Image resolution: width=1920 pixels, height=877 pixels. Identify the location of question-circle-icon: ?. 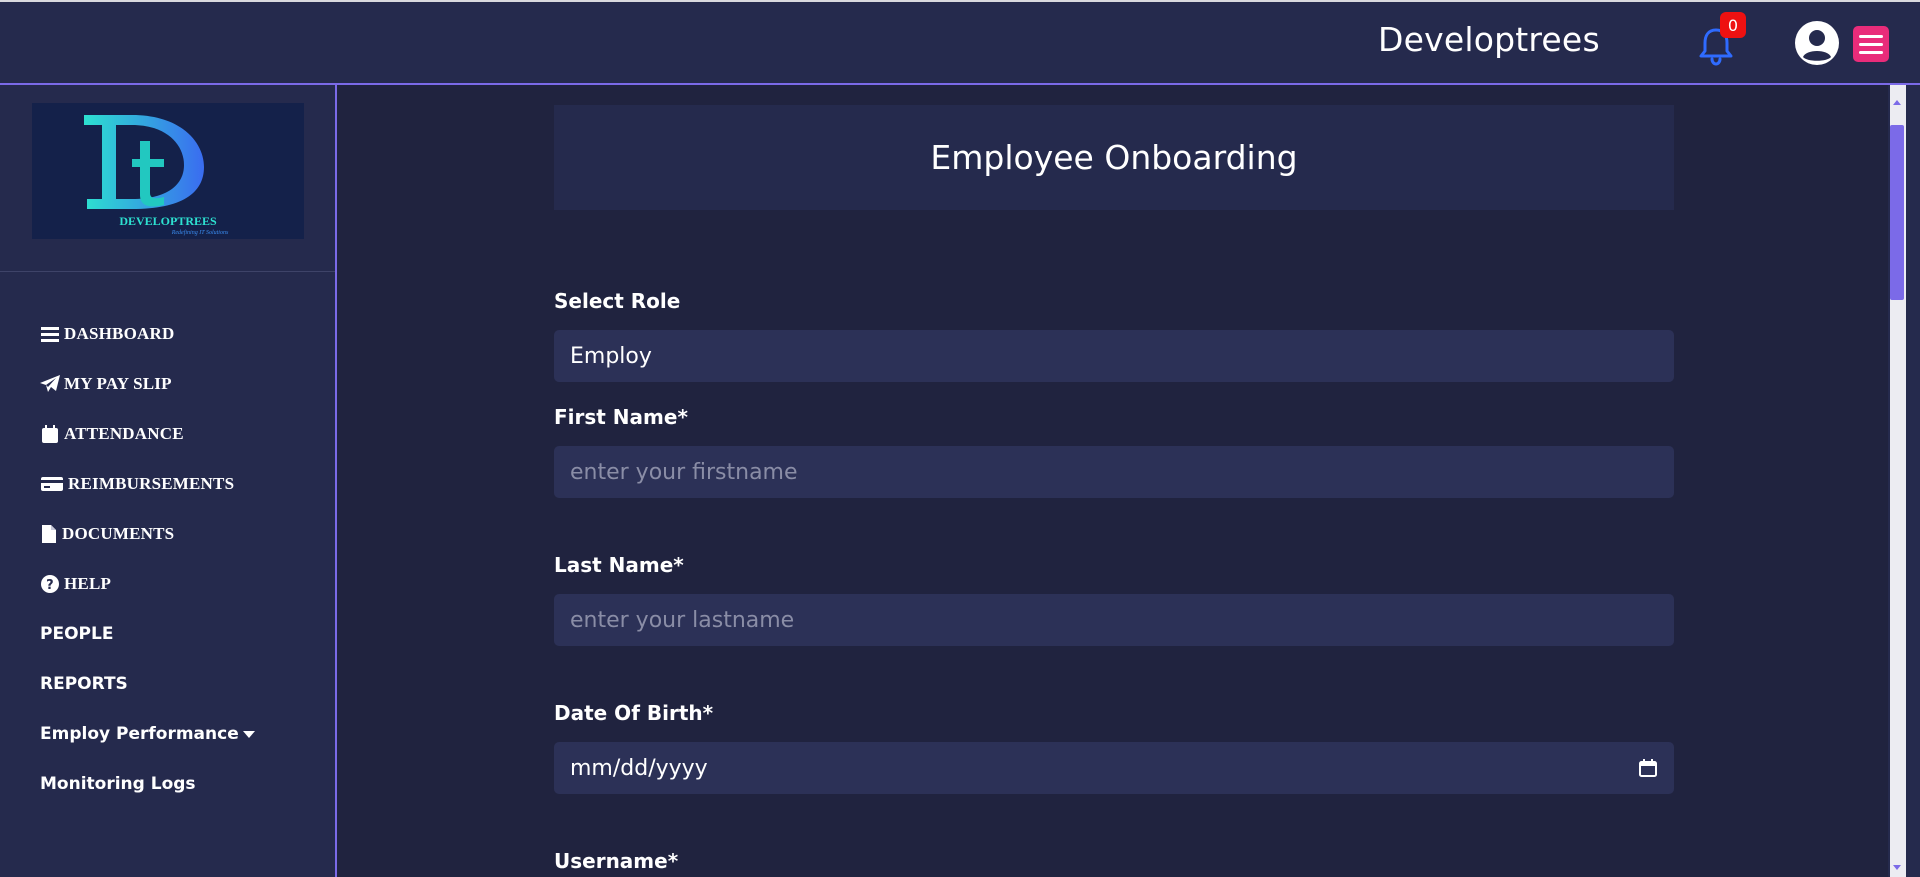
(50, 584).